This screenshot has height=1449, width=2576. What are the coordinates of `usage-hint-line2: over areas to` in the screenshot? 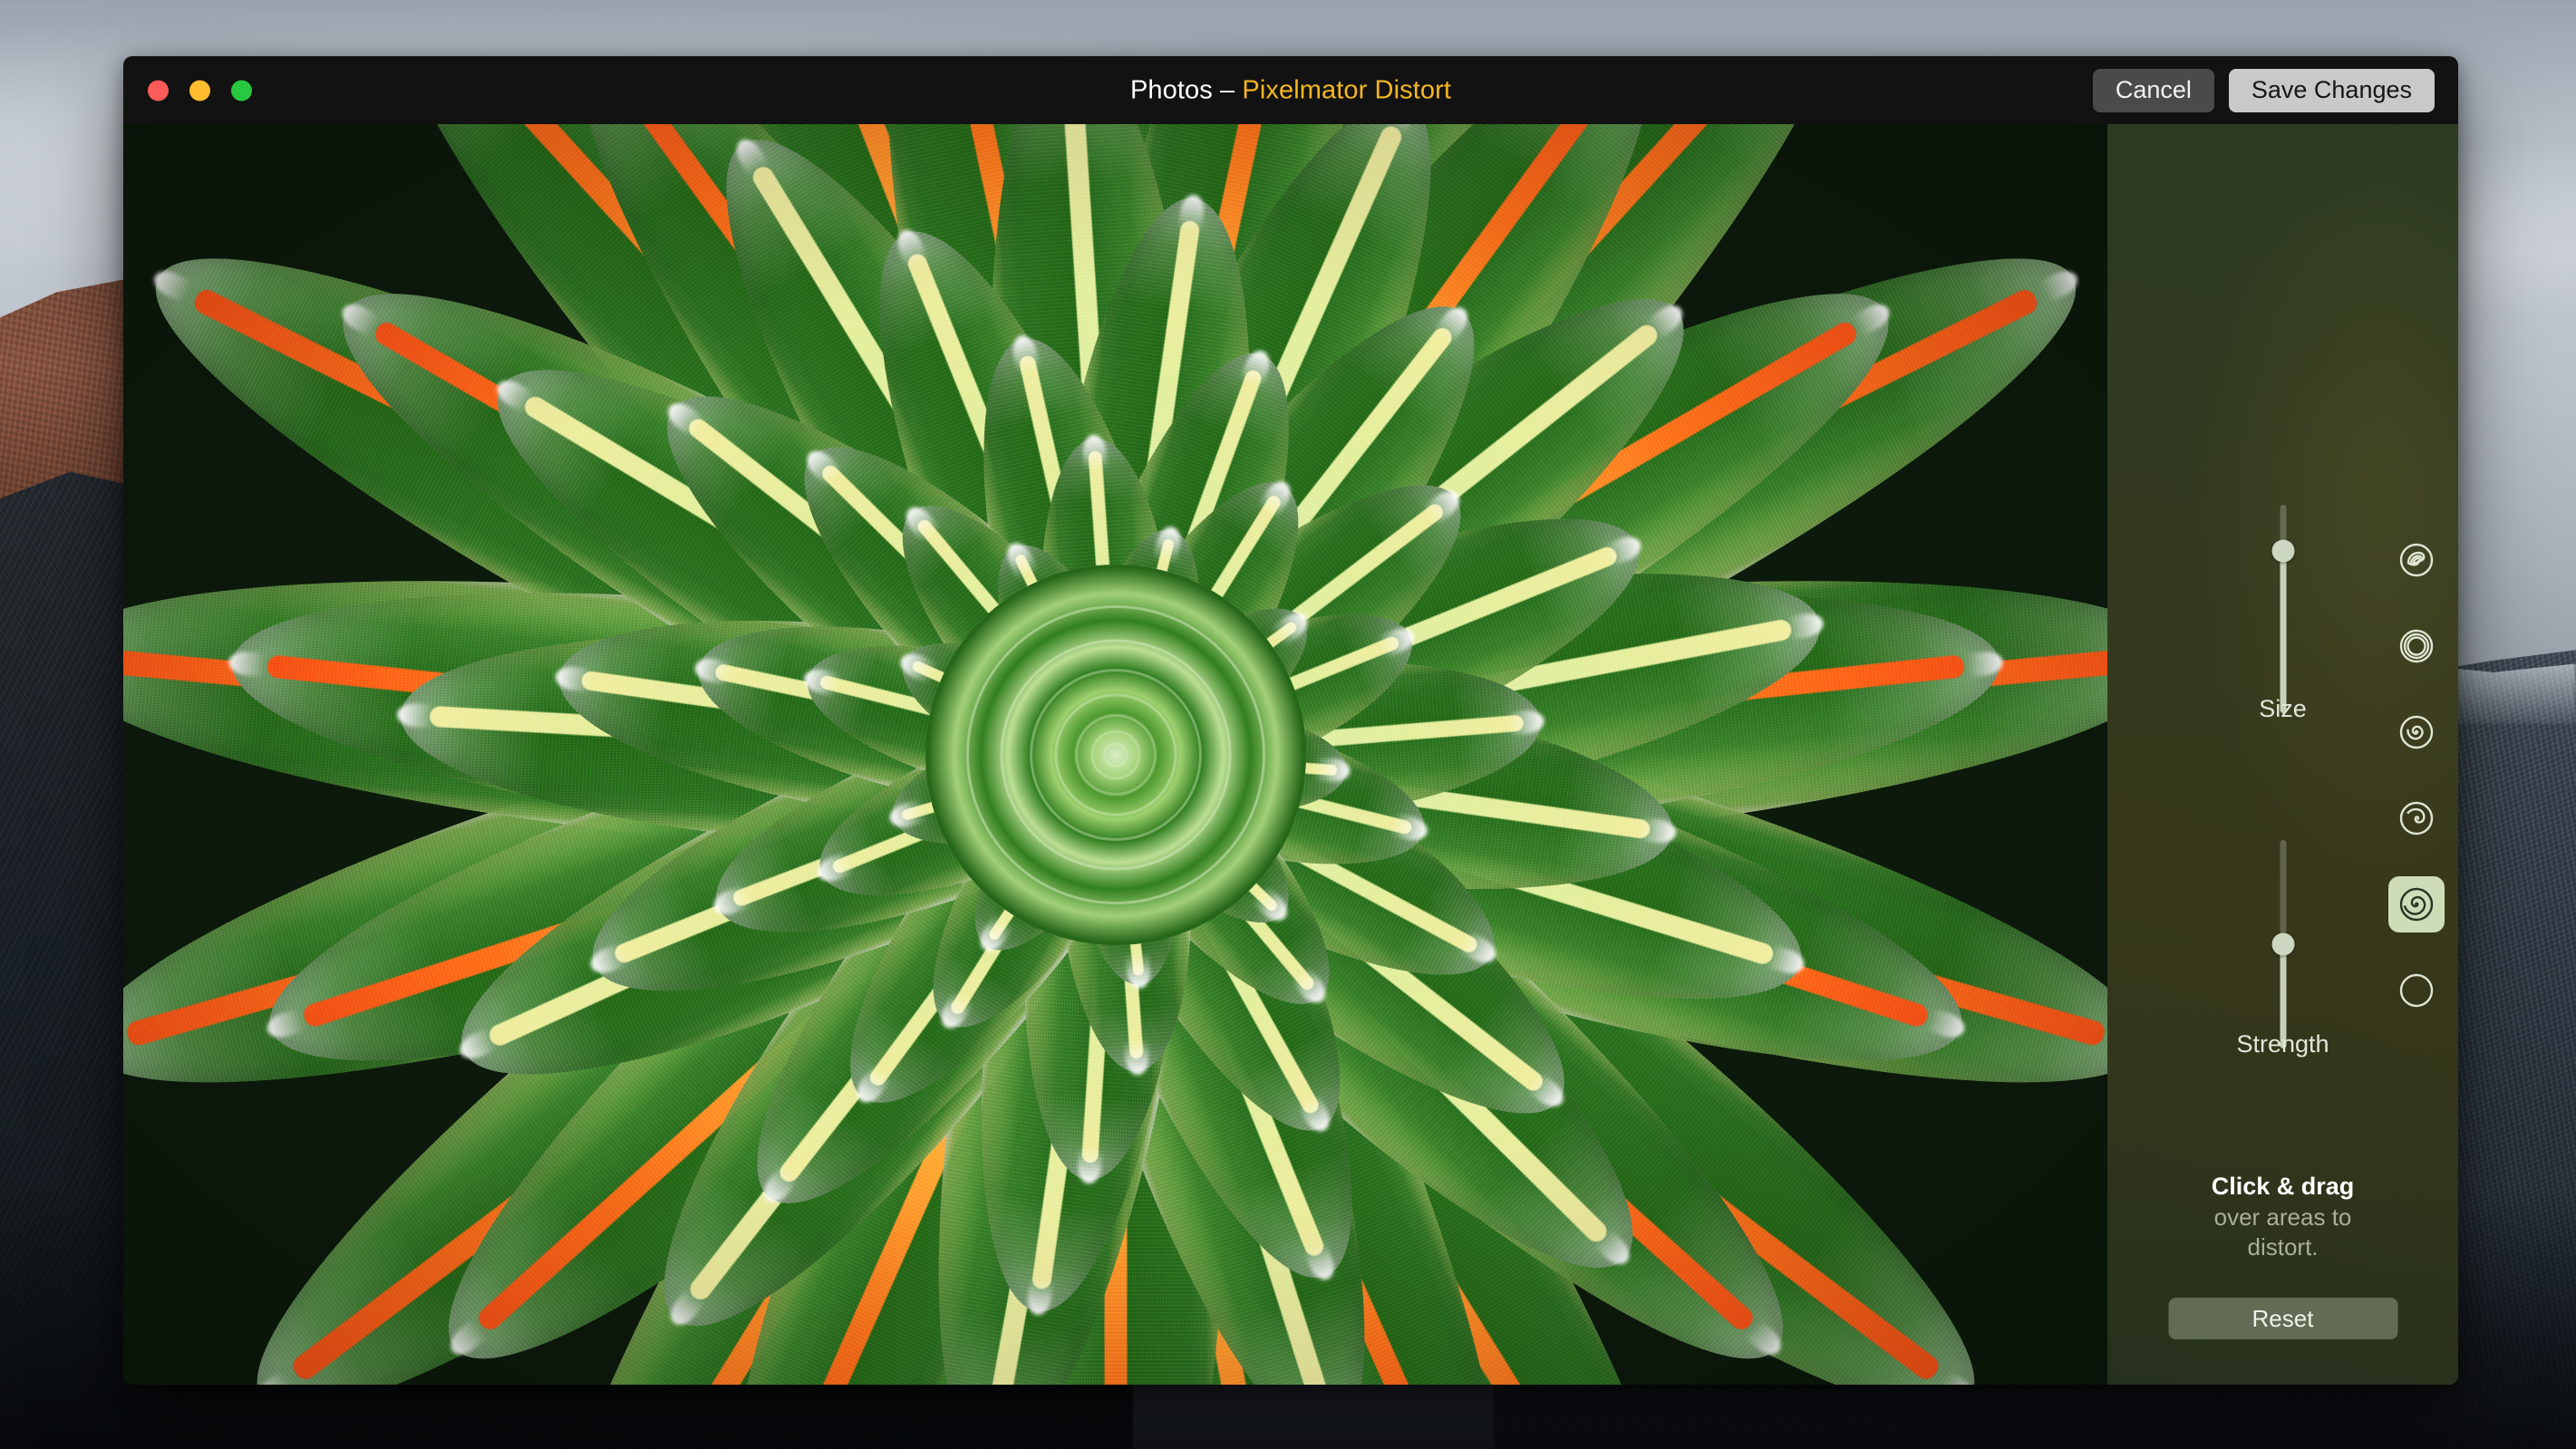 It's located at (2282, 1217).